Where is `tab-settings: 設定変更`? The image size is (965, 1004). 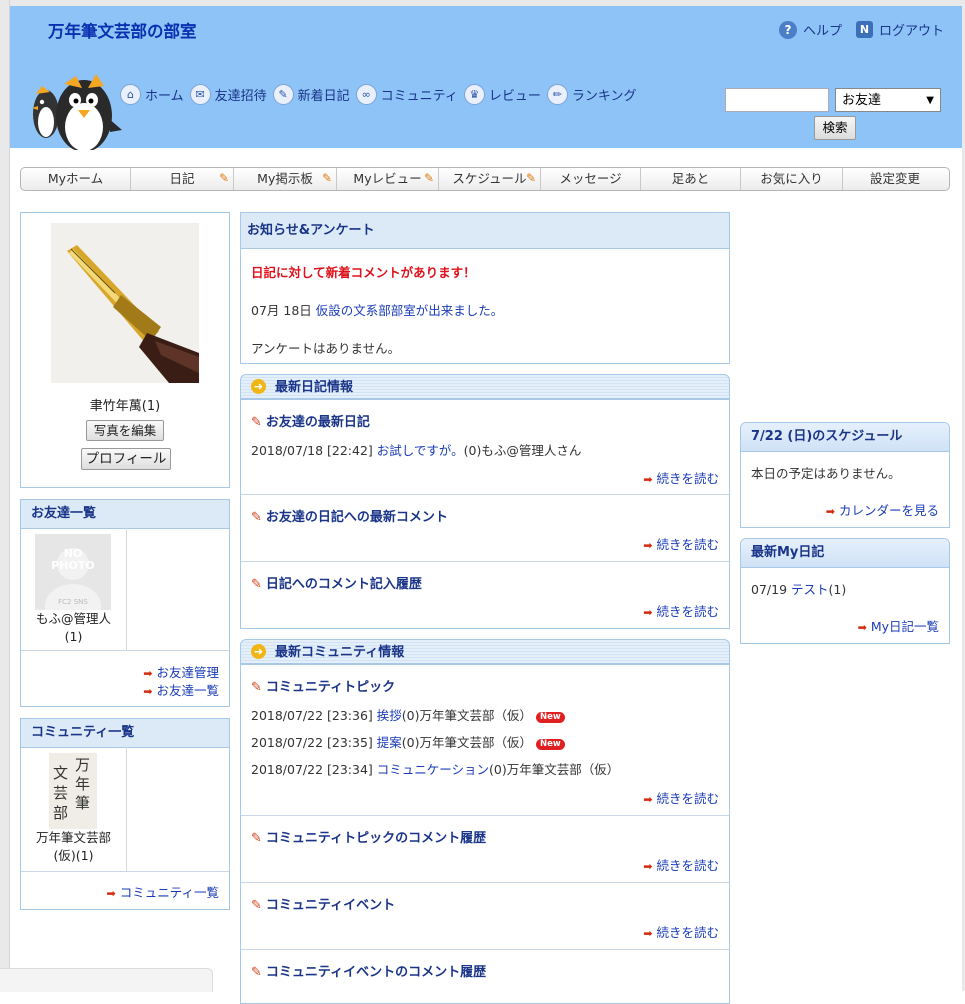 tab-settings: 設定変更 is located at coordinates (895, 179).